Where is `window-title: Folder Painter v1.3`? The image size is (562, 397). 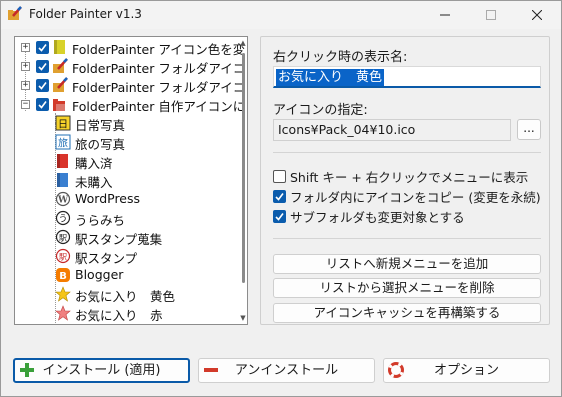
window-title: Folder Painter v1.3 is located at coordinates (85, 14).